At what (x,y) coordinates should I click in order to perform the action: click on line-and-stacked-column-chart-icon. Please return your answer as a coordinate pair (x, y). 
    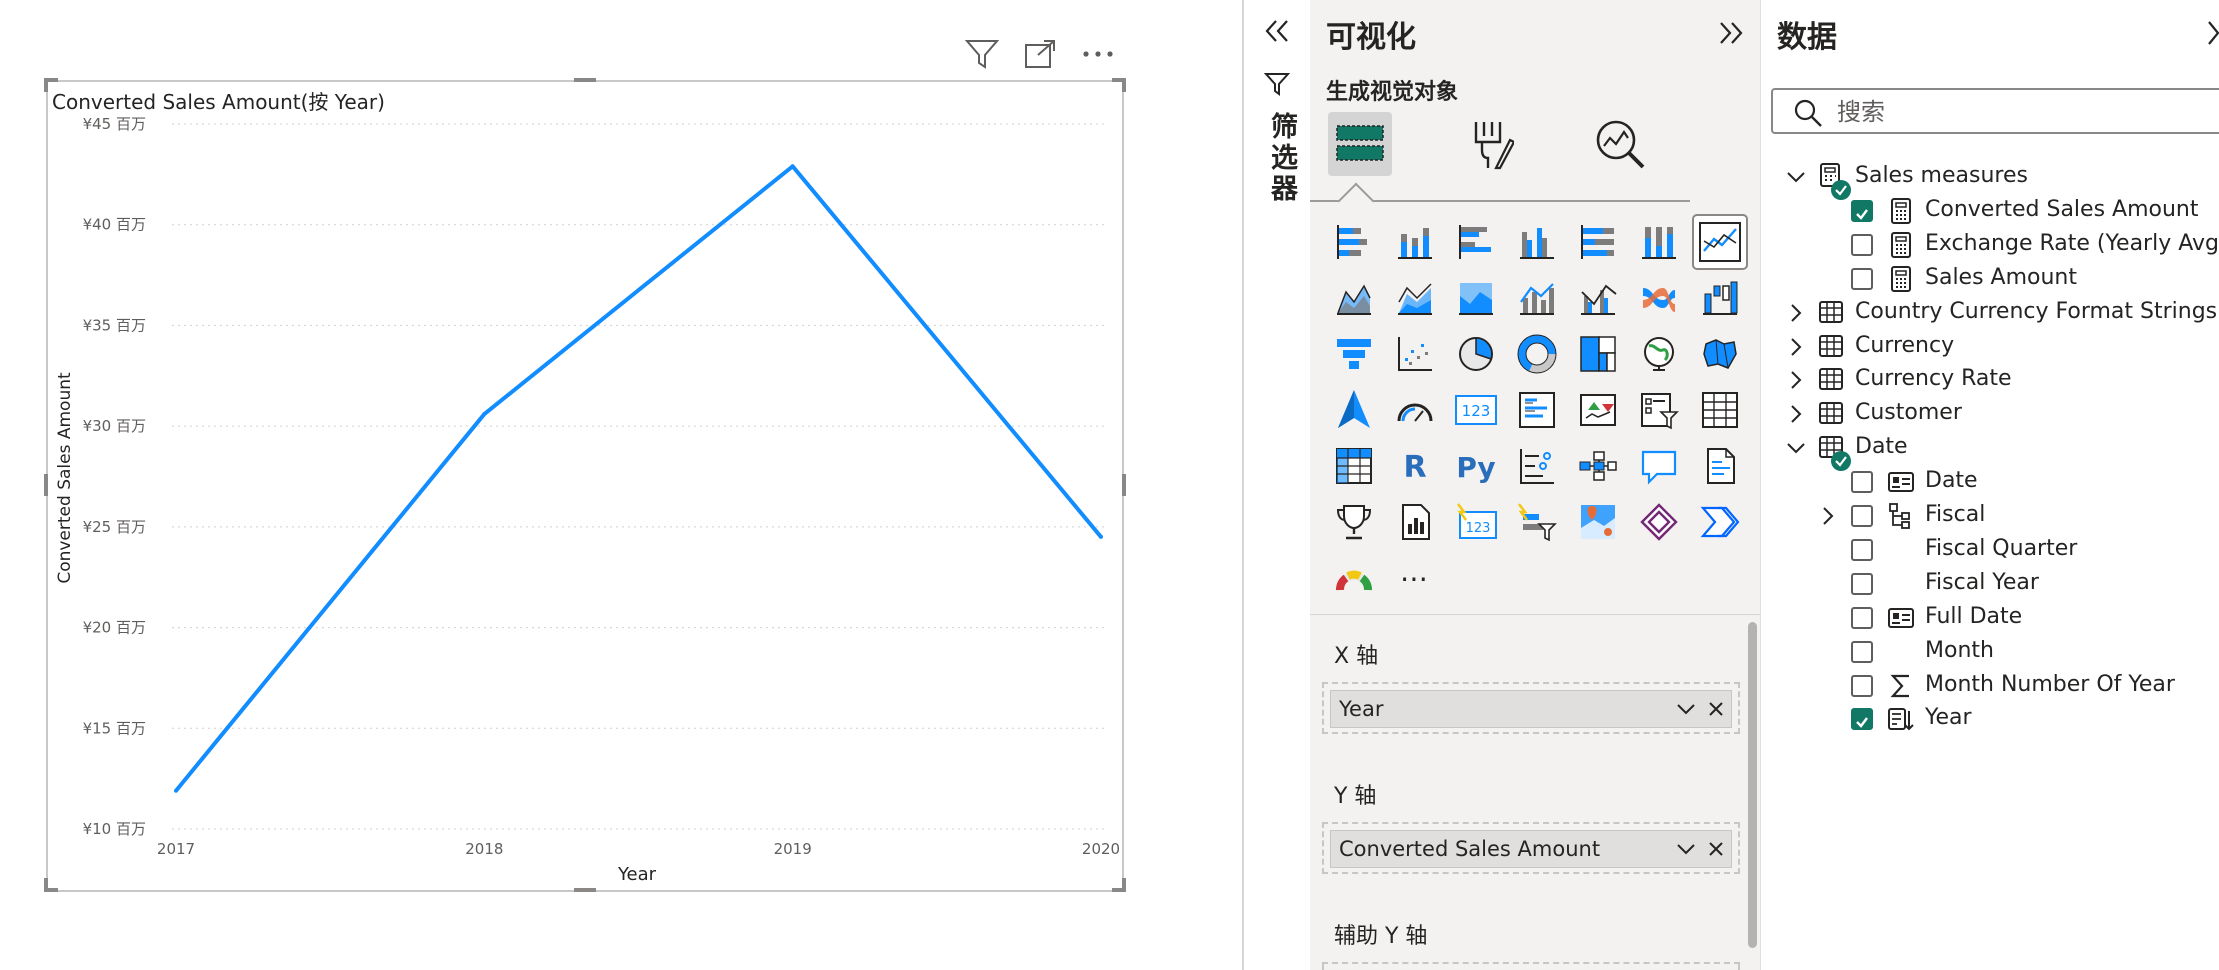
    Looking at the image, I should click on (1537, 298).